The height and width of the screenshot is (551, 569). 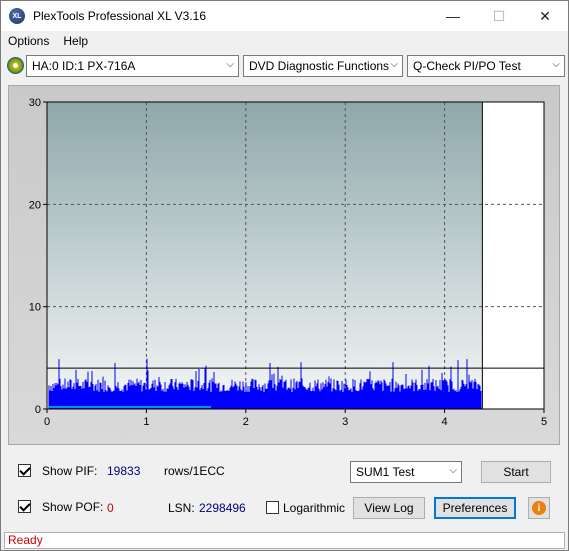 I want to click on maximize-button: ☐, so click(x=499, y=16).